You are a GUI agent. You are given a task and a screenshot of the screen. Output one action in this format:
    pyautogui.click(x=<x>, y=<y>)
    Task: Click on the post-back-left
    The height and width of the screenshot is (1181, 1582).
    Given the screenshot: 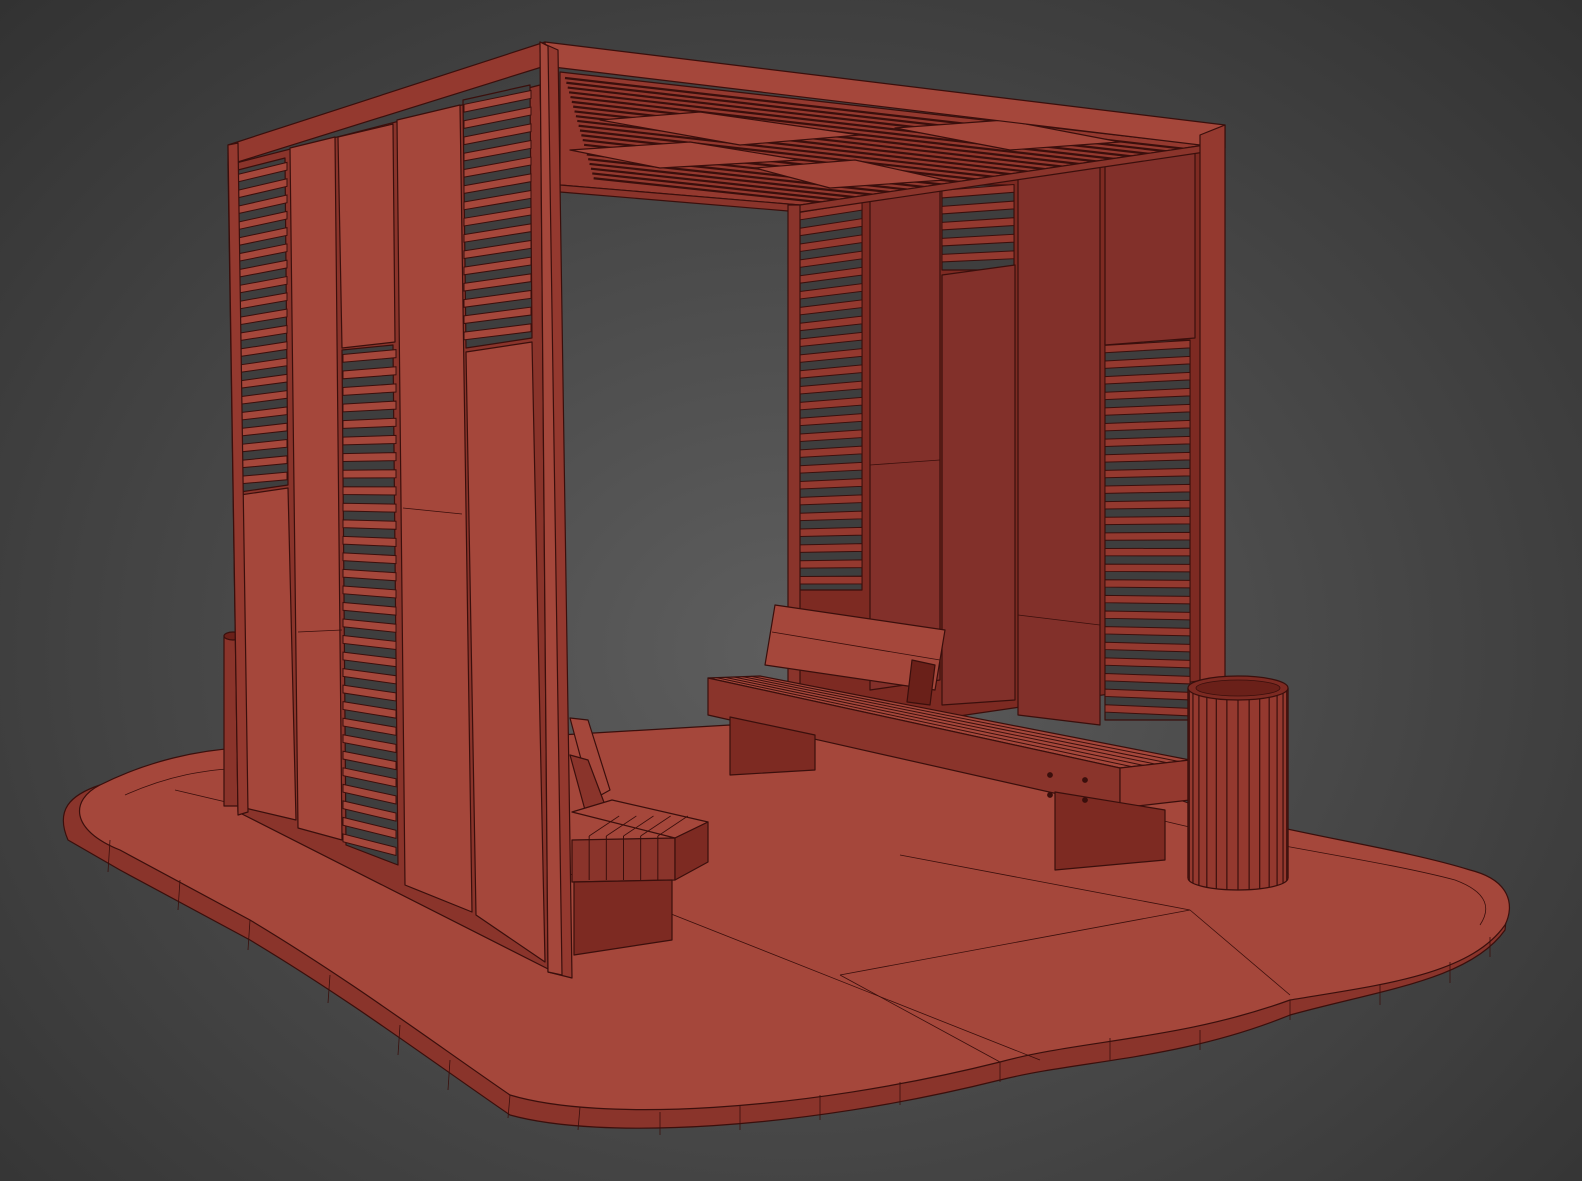 What is the action you would take?
    pyautogui.click(x=794, y=482)
    